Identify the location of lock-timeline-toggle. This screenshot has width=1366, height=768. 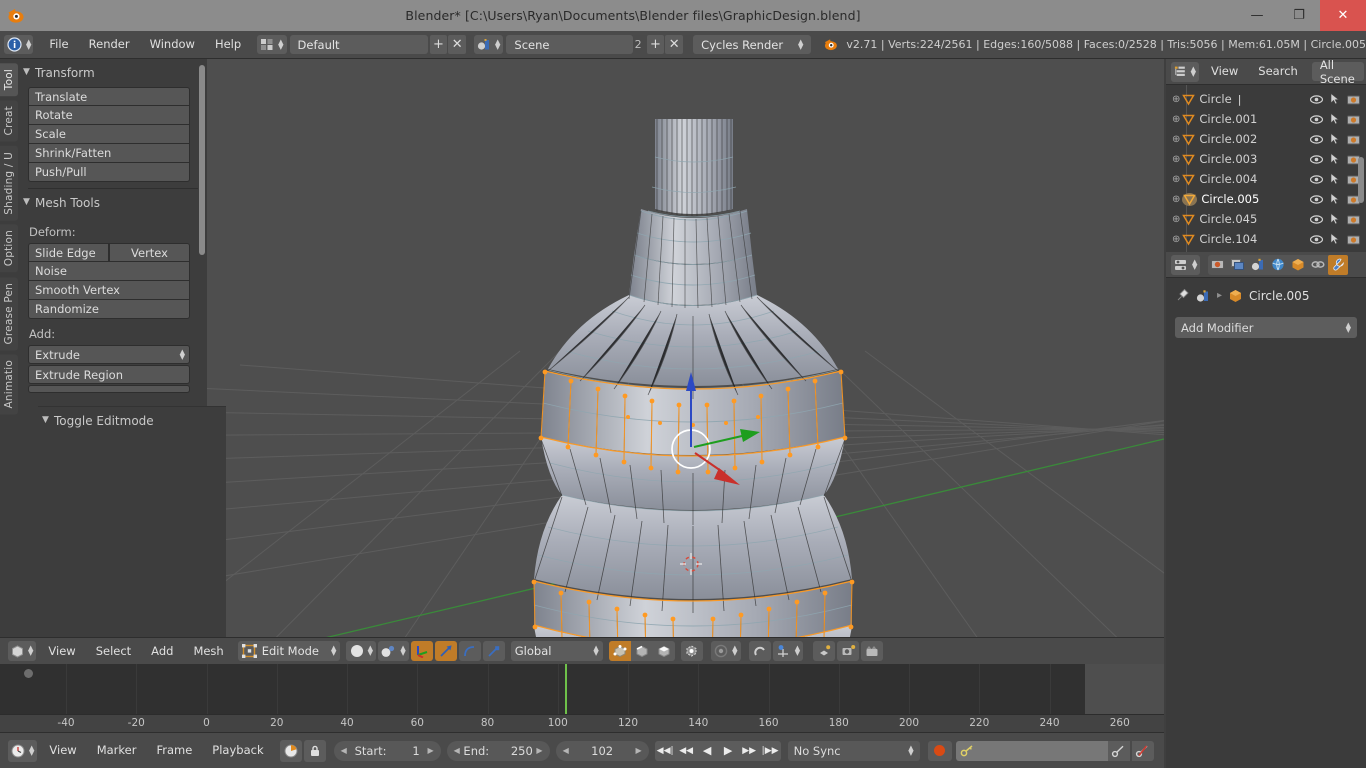
(314, 750).